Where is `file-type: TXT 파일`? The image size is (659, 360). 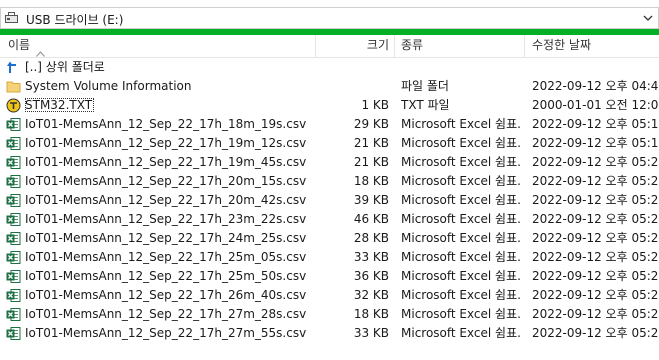 file-type: TXT 파일 is located at coordinates (425, 105).